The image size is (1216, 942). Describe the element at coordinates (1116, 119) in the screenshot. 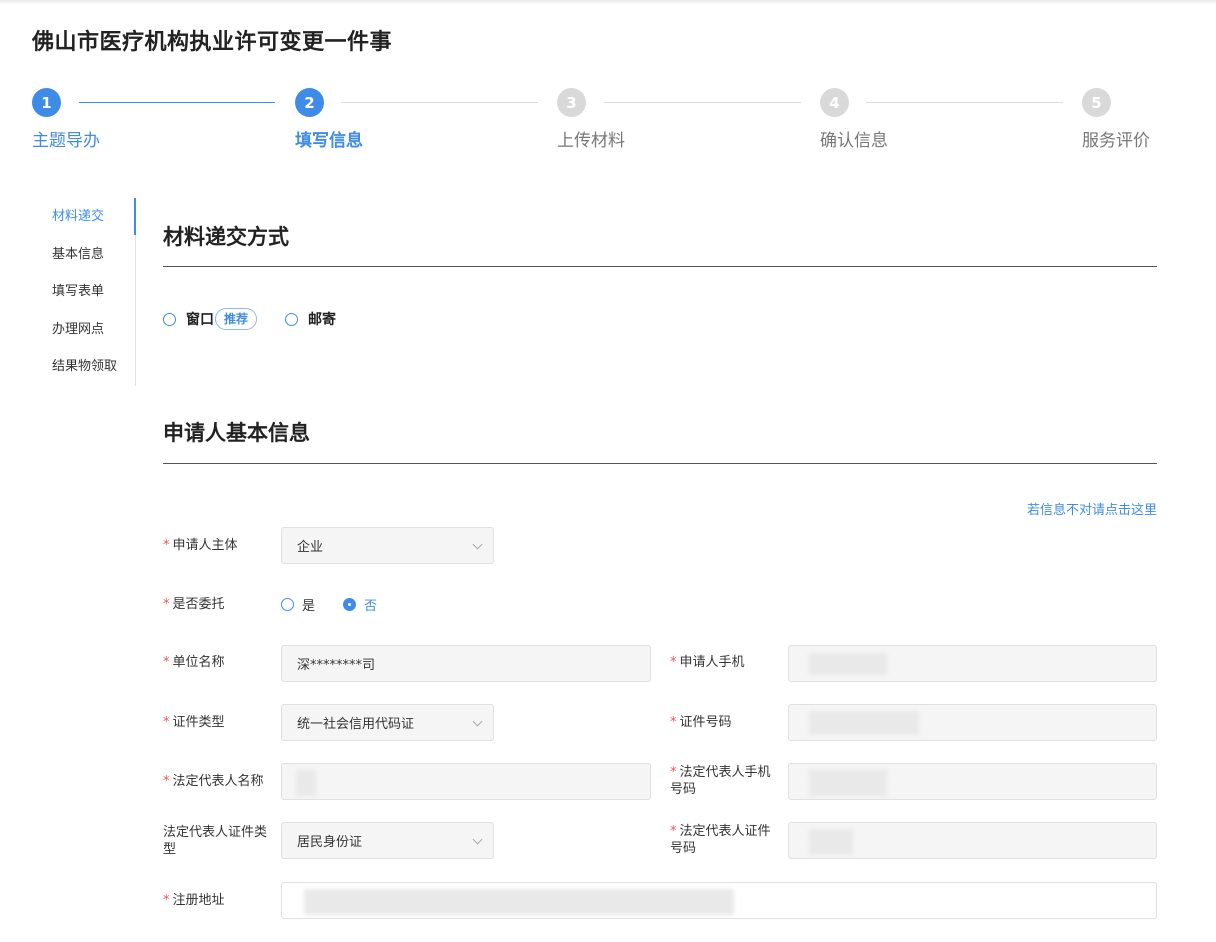

I see `step-5: 5 服务评价` at that location.